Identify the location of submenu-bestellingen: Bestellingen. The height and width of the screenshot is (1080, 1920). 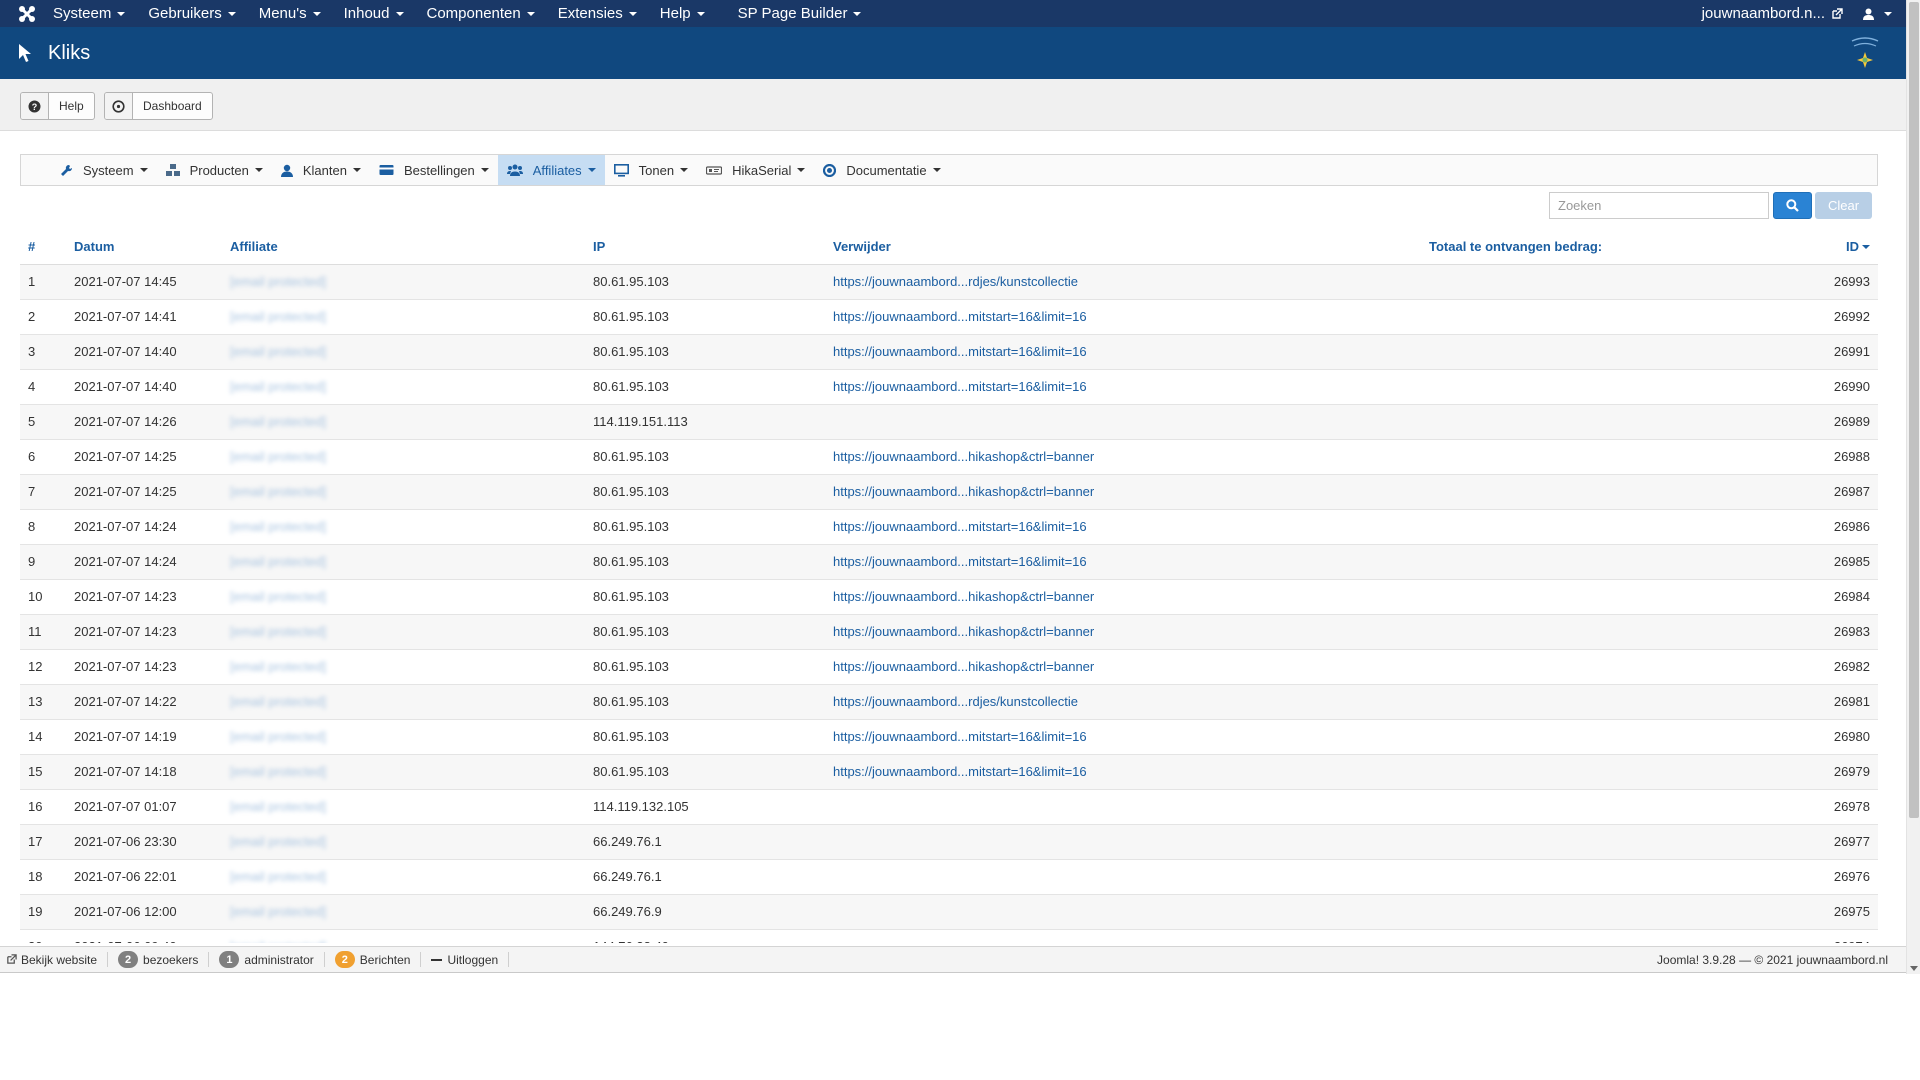
(434, 170).